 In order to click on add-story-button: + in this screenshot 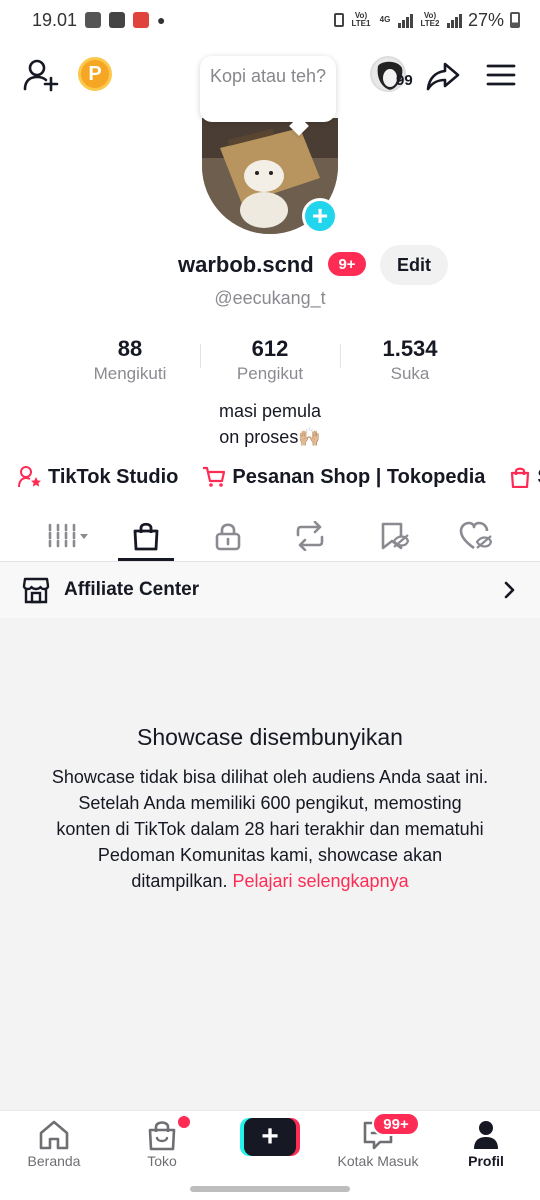, I will do `click(320, 216)`.